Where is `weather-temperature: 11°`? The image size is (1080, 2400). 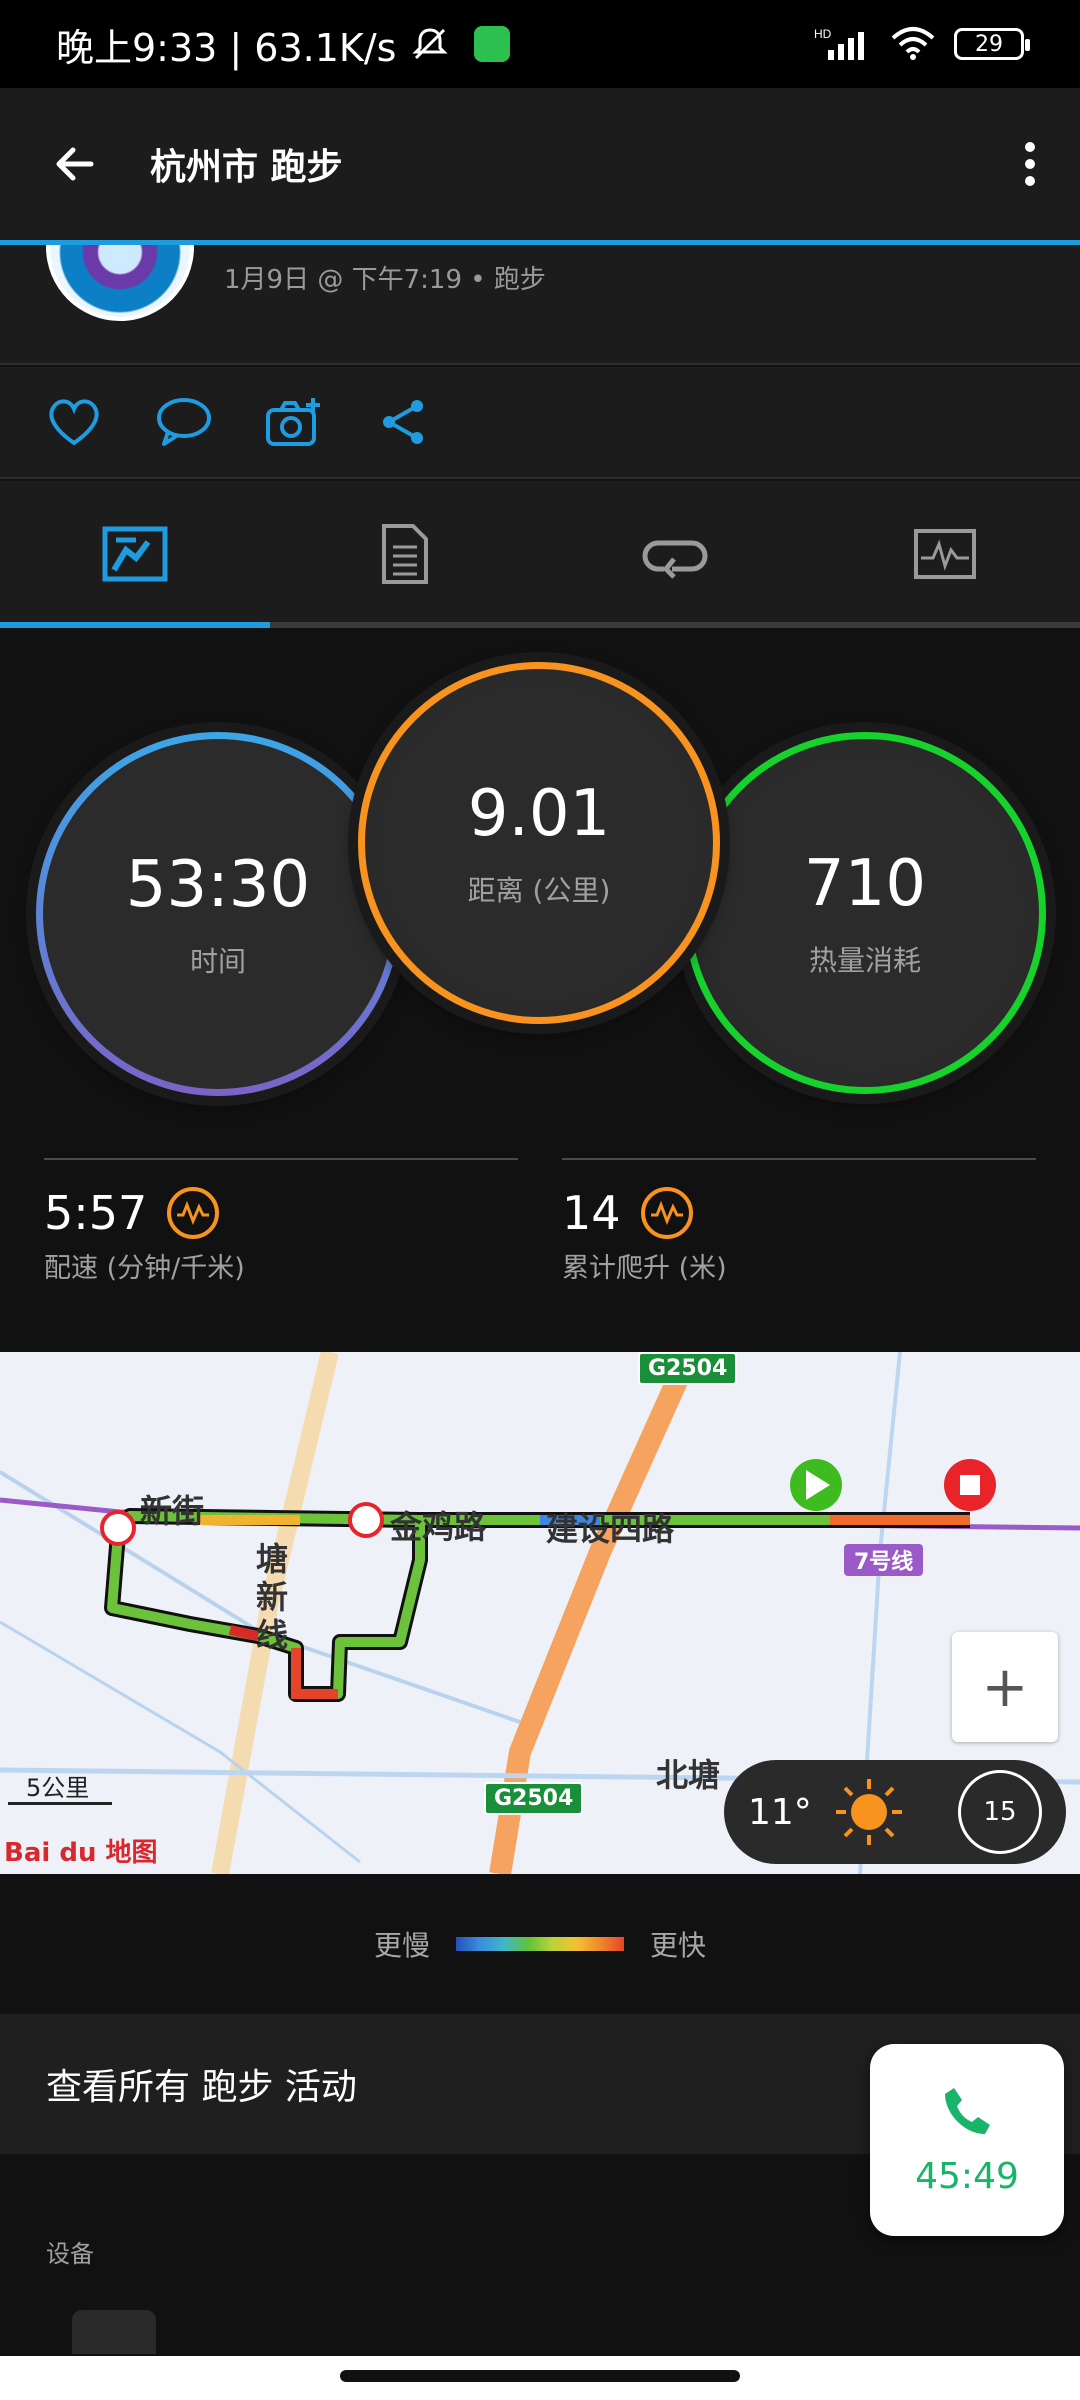 weather-temperature: 11° is located at coordinates (780, 1812).